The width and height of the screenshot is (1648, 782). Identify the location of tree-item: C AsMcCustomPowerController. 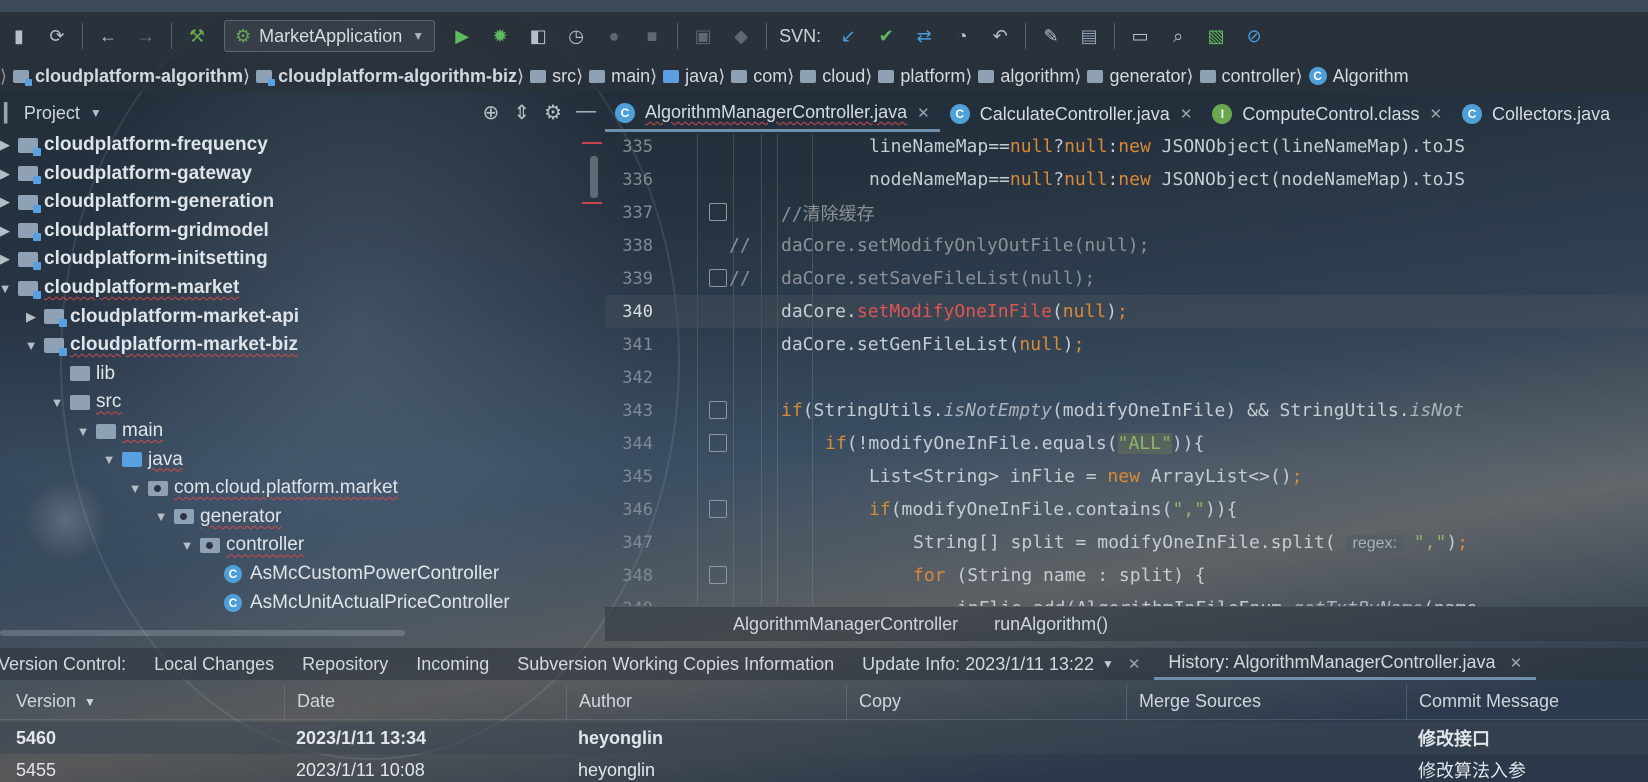
(351, 574).